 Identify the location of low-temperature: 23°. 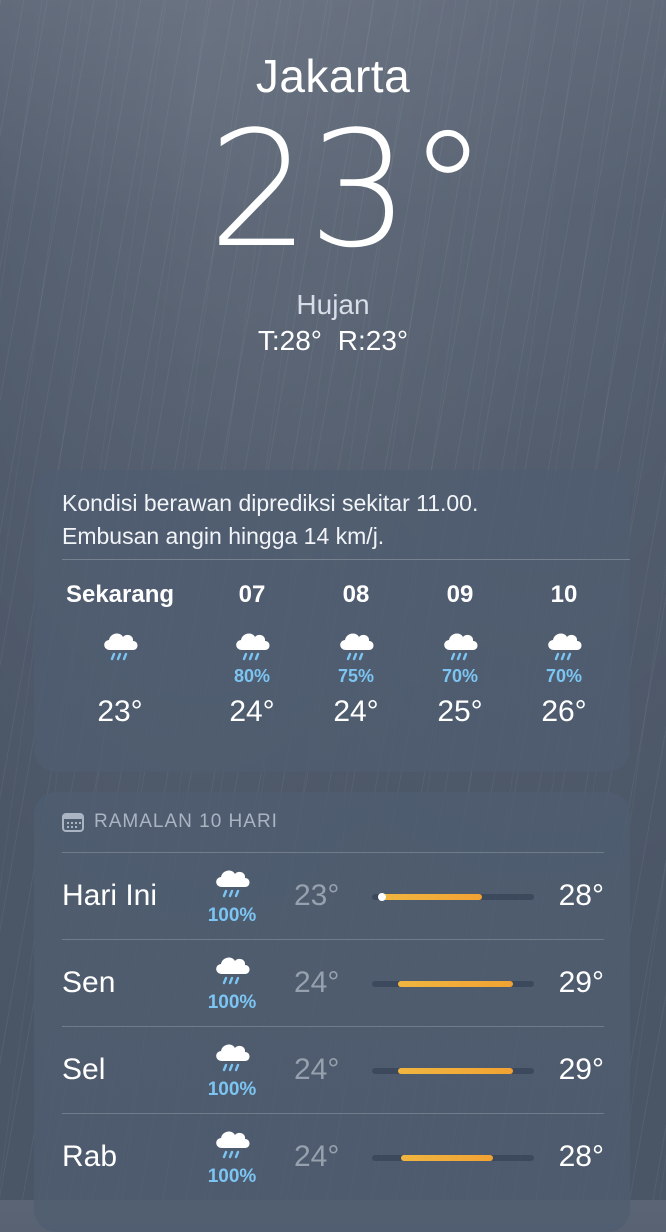
(317, 895).